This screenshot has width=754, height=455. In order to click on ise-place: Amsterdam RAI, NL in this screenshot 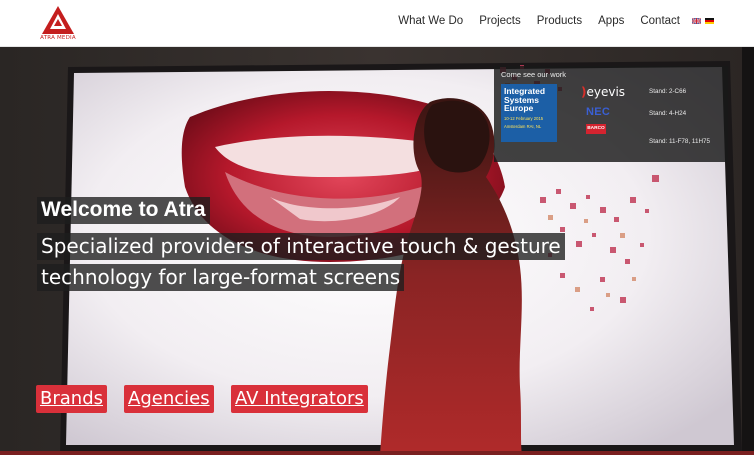, I will do `click(523, 126)`.